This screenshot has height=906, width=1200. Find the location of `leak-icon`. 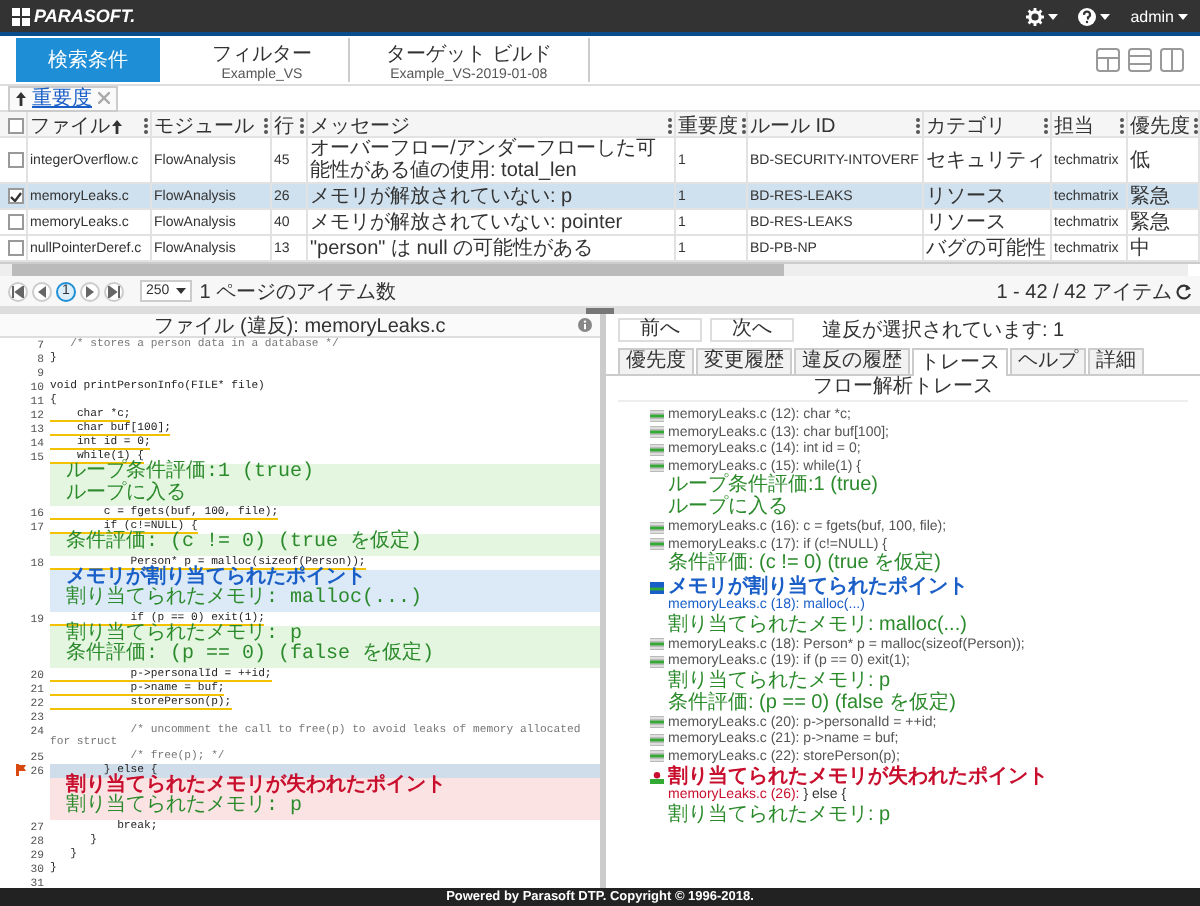

leak-icon is located at coordinates (657, 777).